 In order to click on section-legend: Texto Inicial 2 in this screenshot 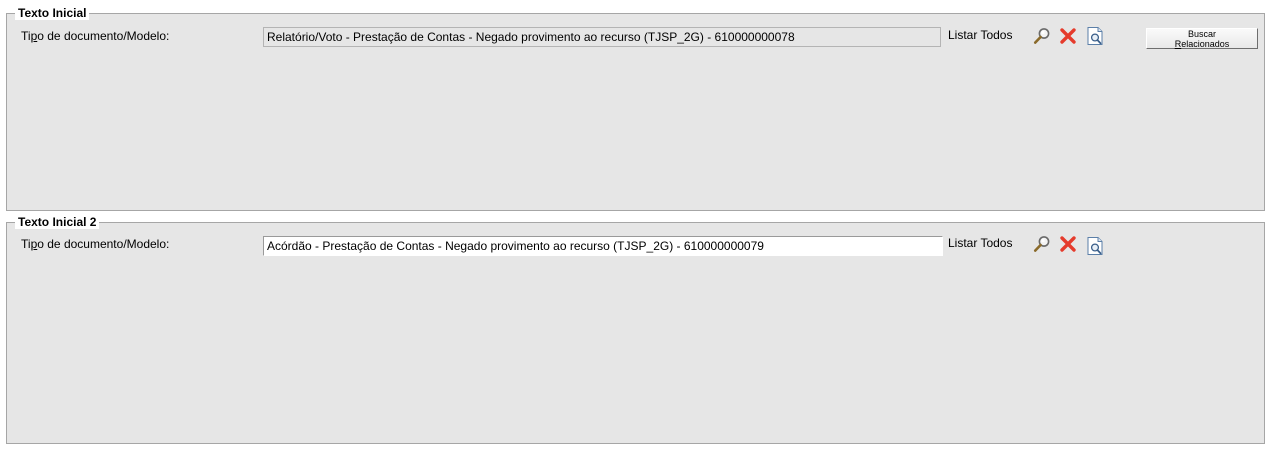, I will do `click(57, 222)`.